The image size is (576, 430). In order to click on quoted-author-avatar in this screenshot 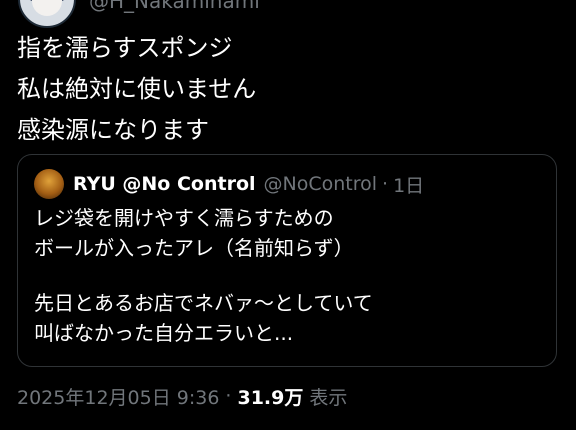, I will do `click(49, 184)`.